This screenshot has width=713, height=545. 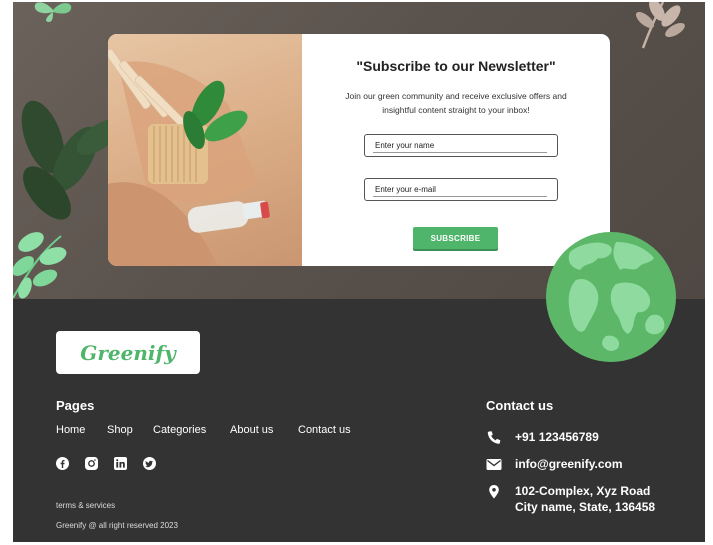 What do you see at coordinates (91, 463) in the screenshot?
I see `instagram-icon` at bounding box center [91, 463].